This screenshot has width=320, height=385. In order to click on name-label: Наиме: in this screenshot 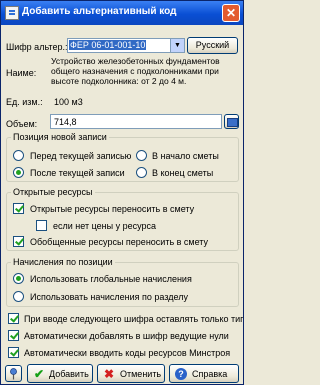, I will do `click(21, 73)`.